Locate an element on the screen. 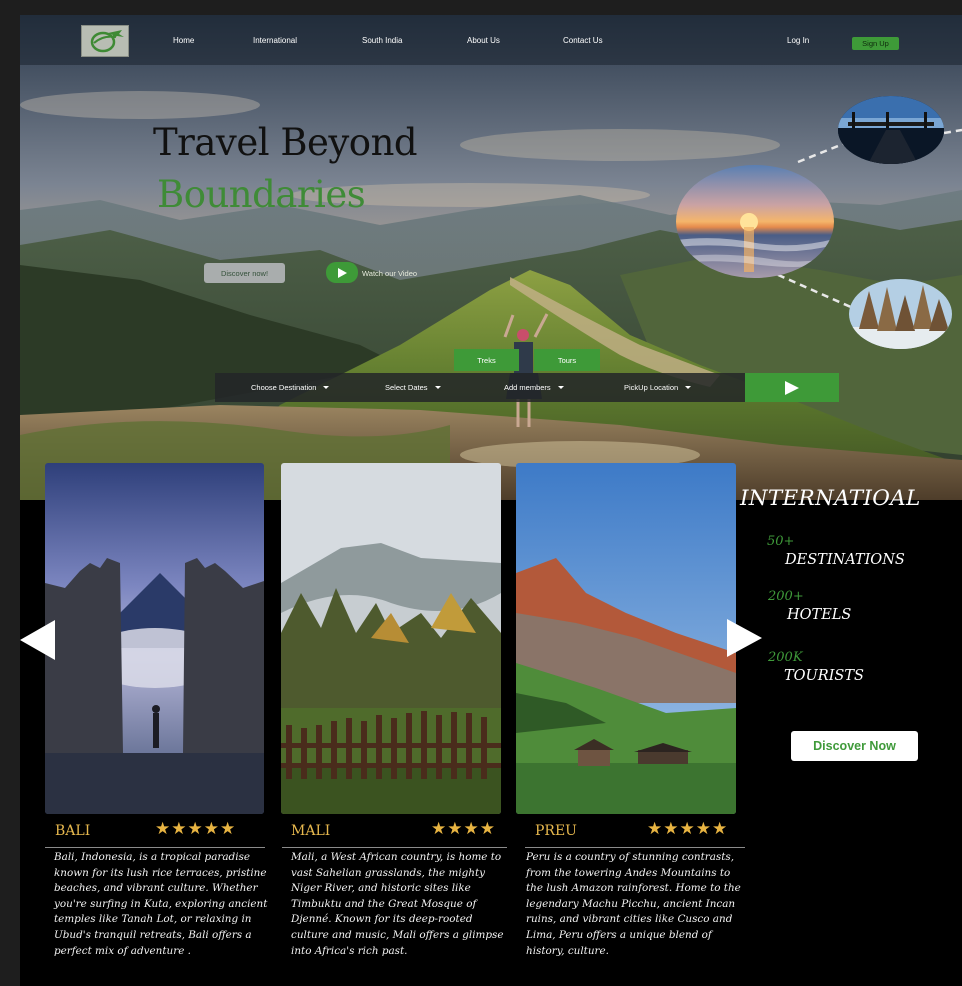  nav-link-international: International is located at coordinates (275, 40).